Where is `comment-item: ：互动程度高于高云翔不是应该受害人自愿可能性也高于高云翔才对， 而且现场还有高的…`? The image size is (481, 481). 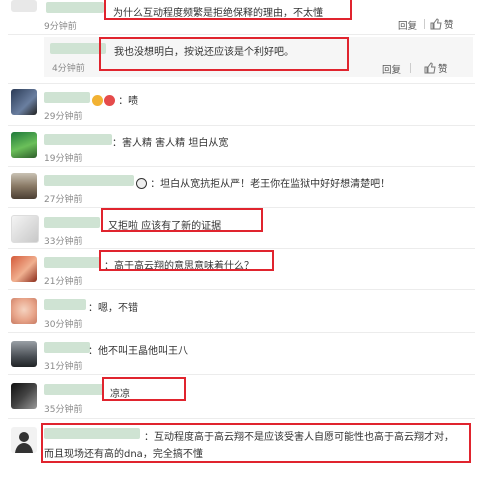 comment-item: ：互动程度高于高云翔不是应该受害人自愿可能性也高于高云翔才对， 而且现场还有高的… is located at coordinates (240, 450).